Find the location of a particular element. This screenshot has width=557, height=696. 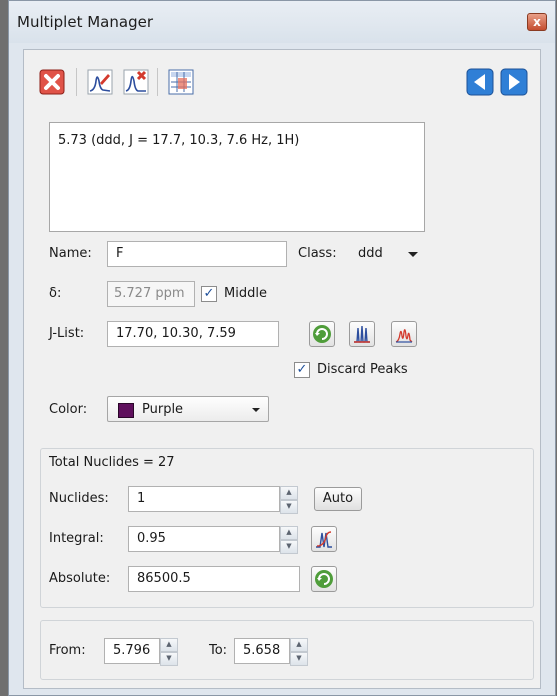

from-field: 5.796 is located at coordinates (132, 651).